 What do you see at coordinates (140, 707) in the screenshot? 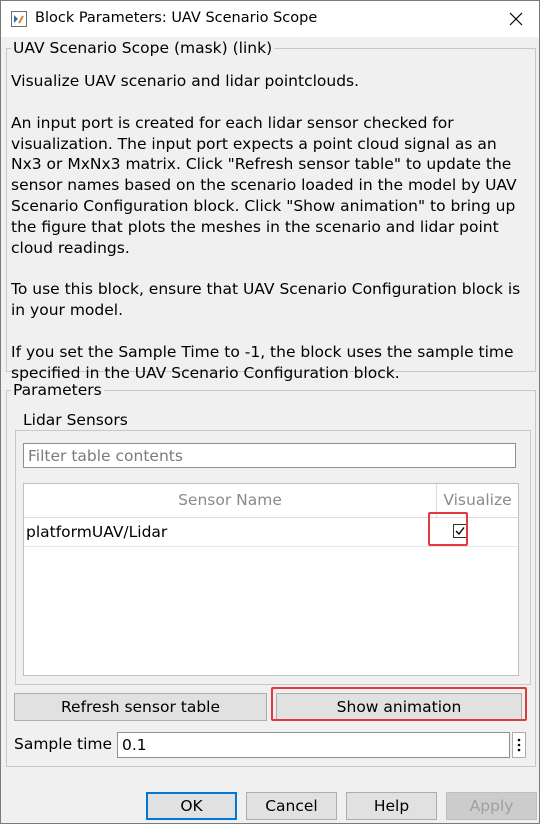
I see `refresh-sensor-table-button: Refresh sensor table` at bounding box center [140, 707].